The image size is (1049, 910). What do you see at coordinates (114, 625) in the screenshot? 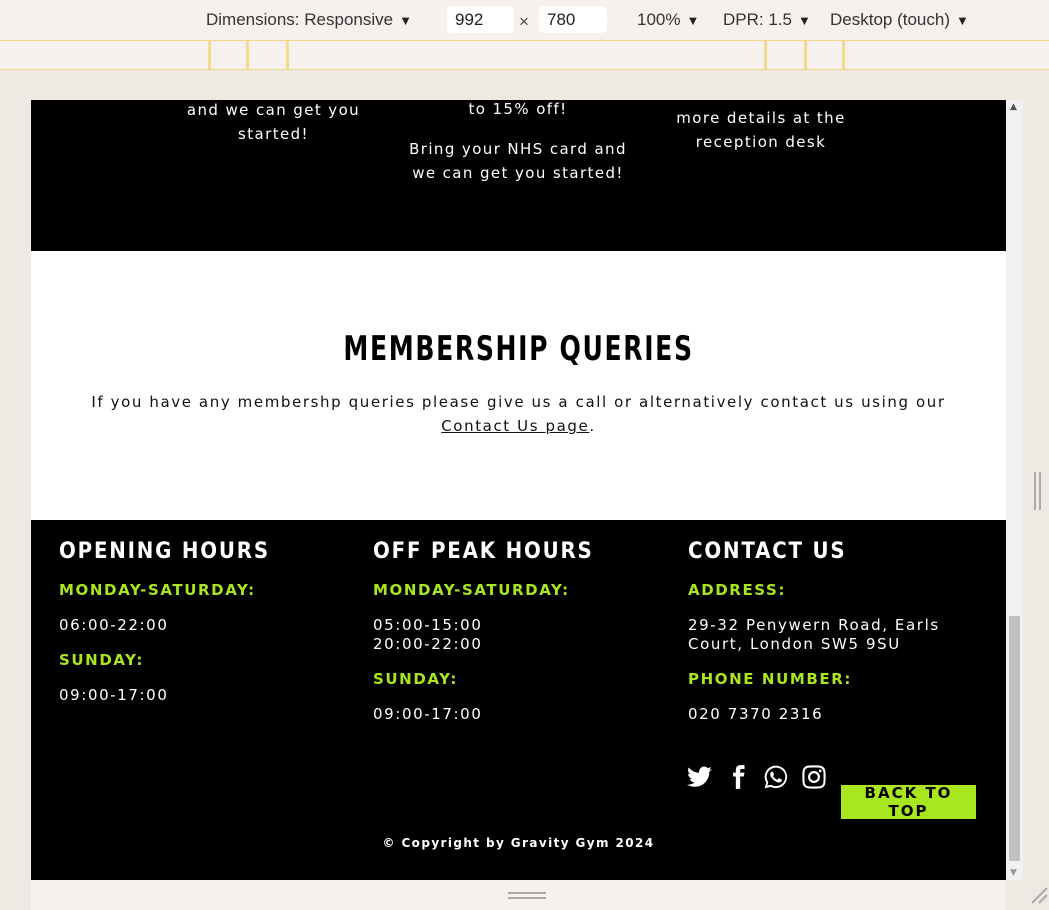
I see `hours-value: 06:00-22:00` at bounding box center [114, 625].